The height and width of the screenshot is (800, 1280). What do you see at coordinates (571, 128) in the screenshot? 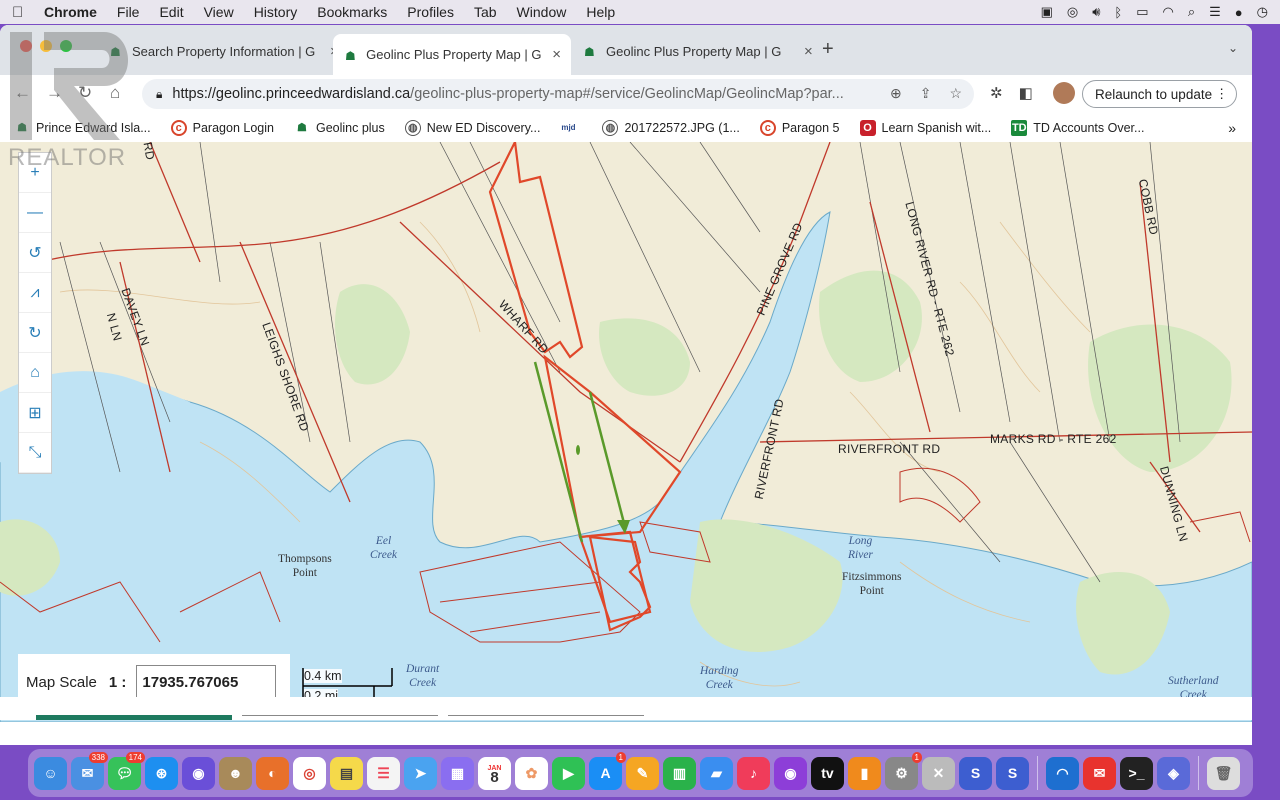
I see `bookmark-item: mjd` at bounding box center [571, 128].